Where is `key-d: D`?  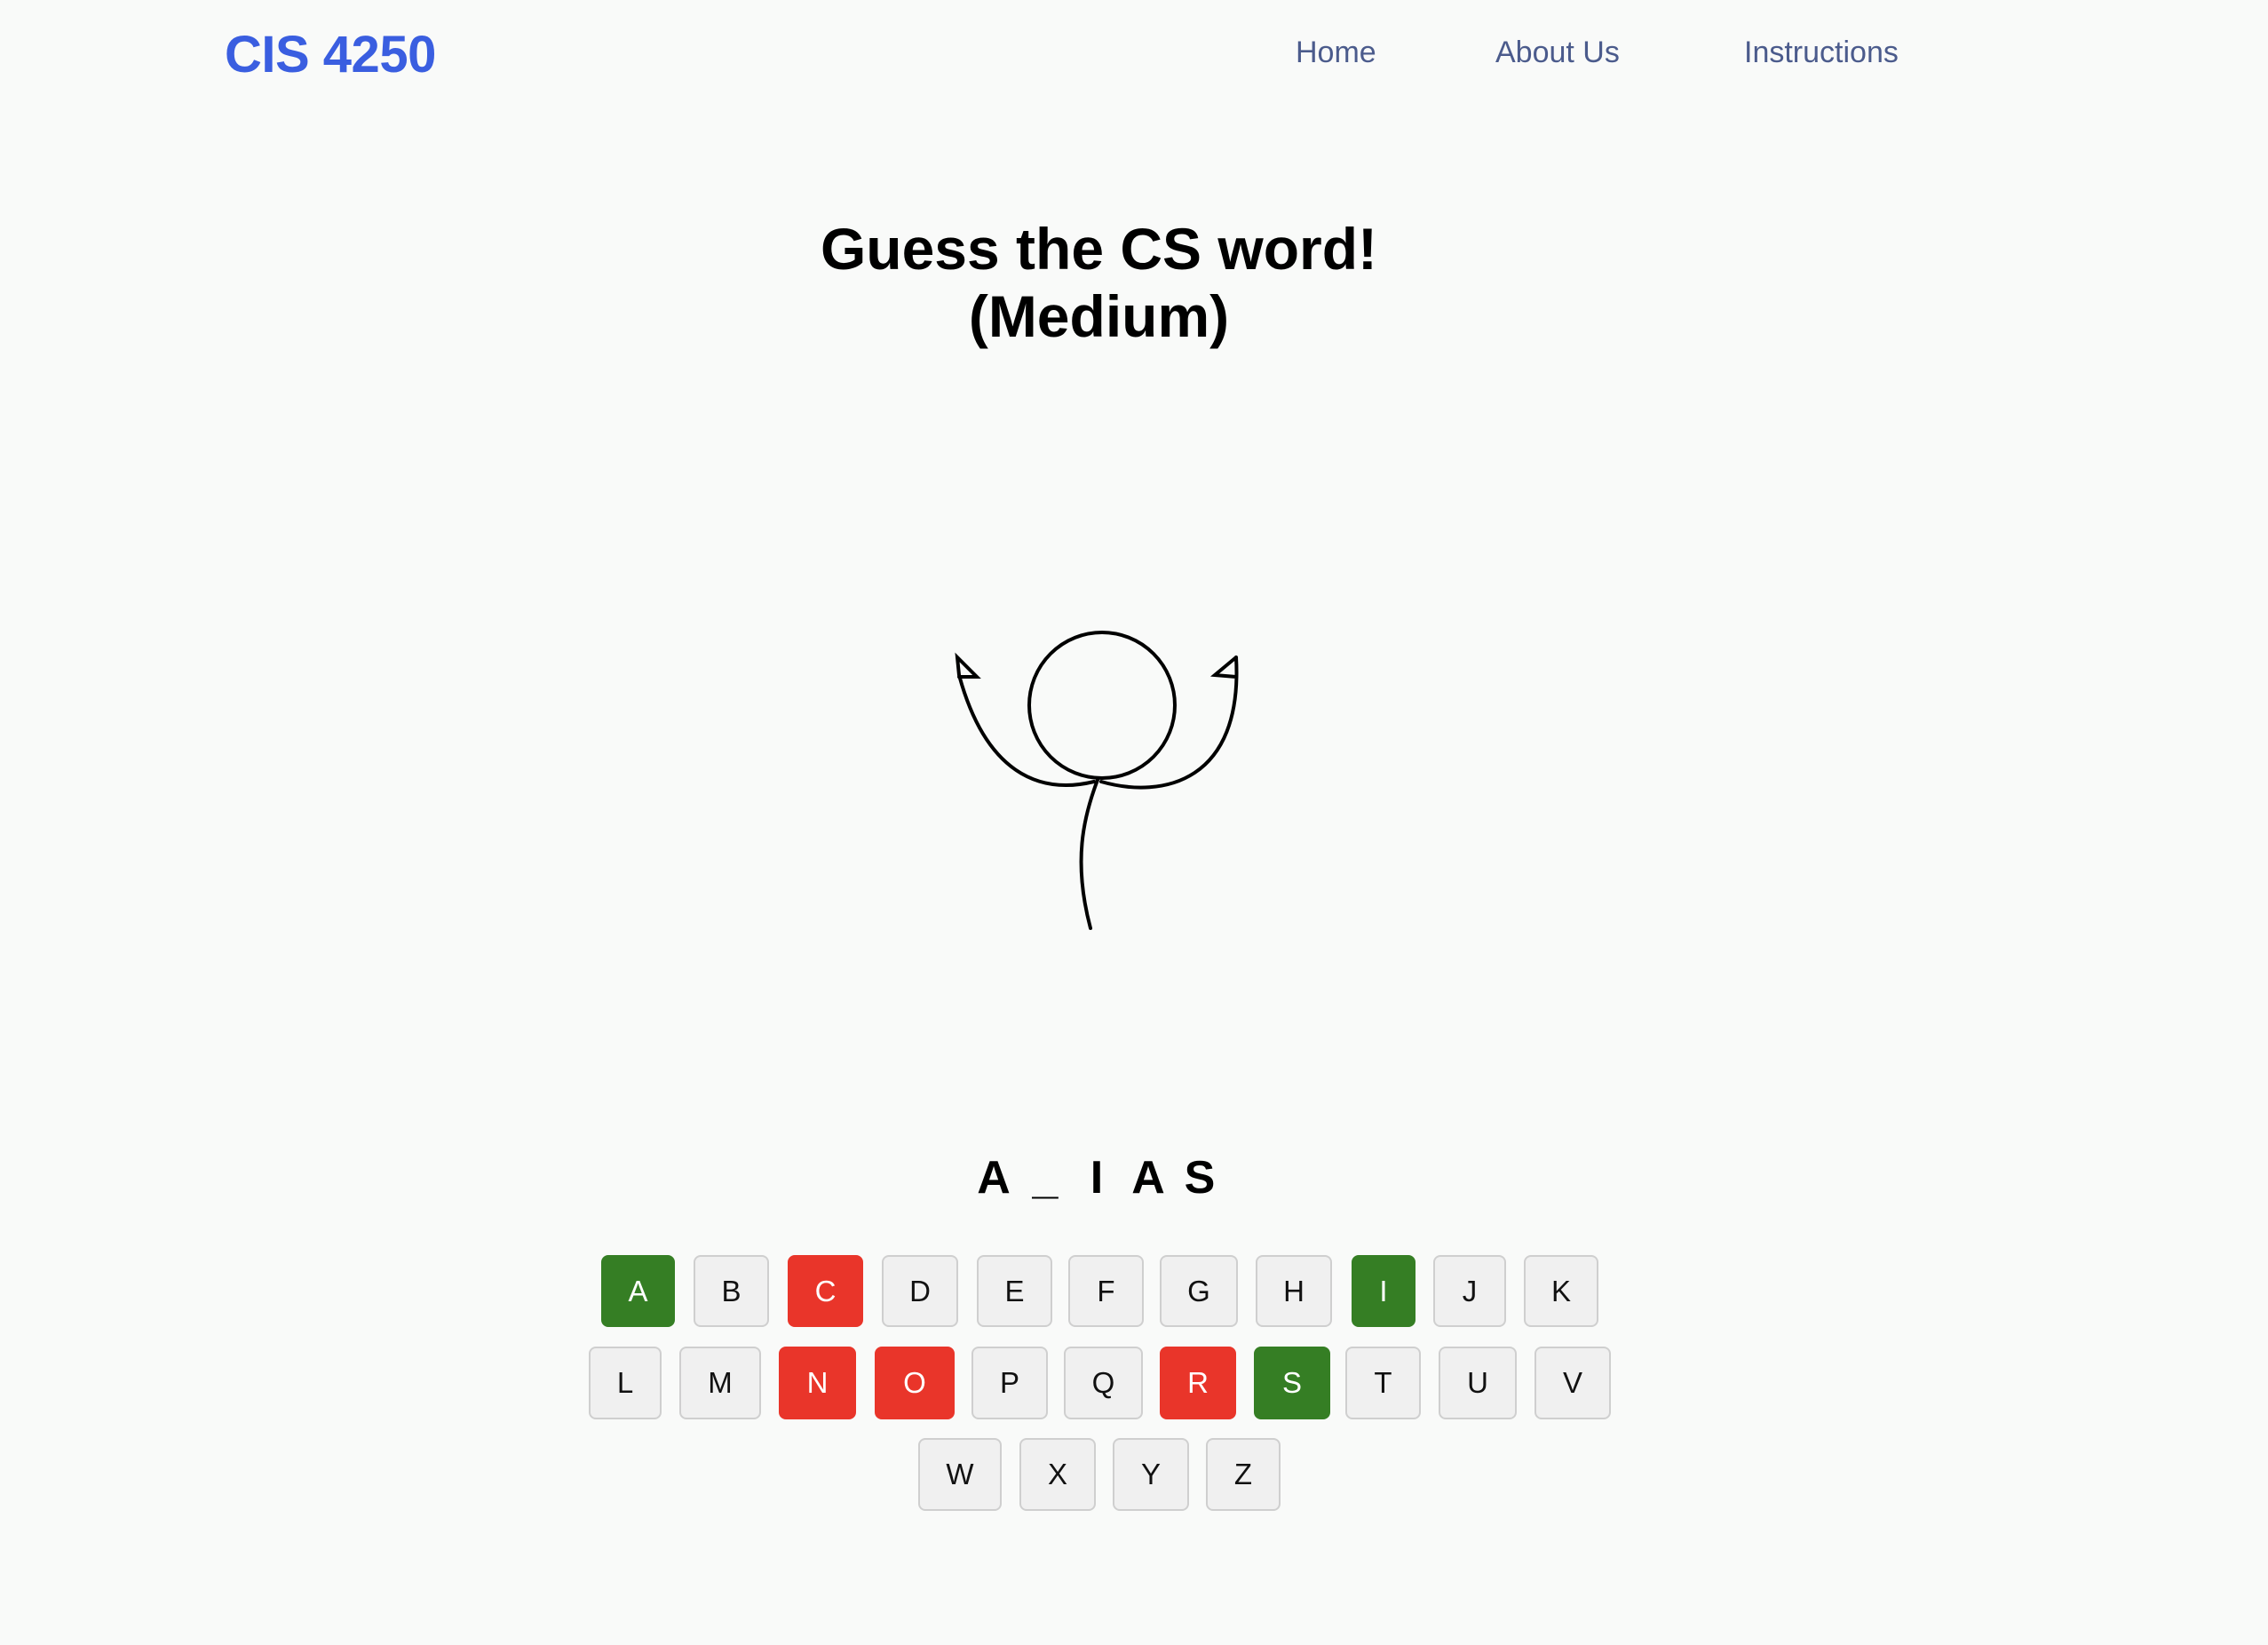 key-d: D is located at coordinates (920, 1291).